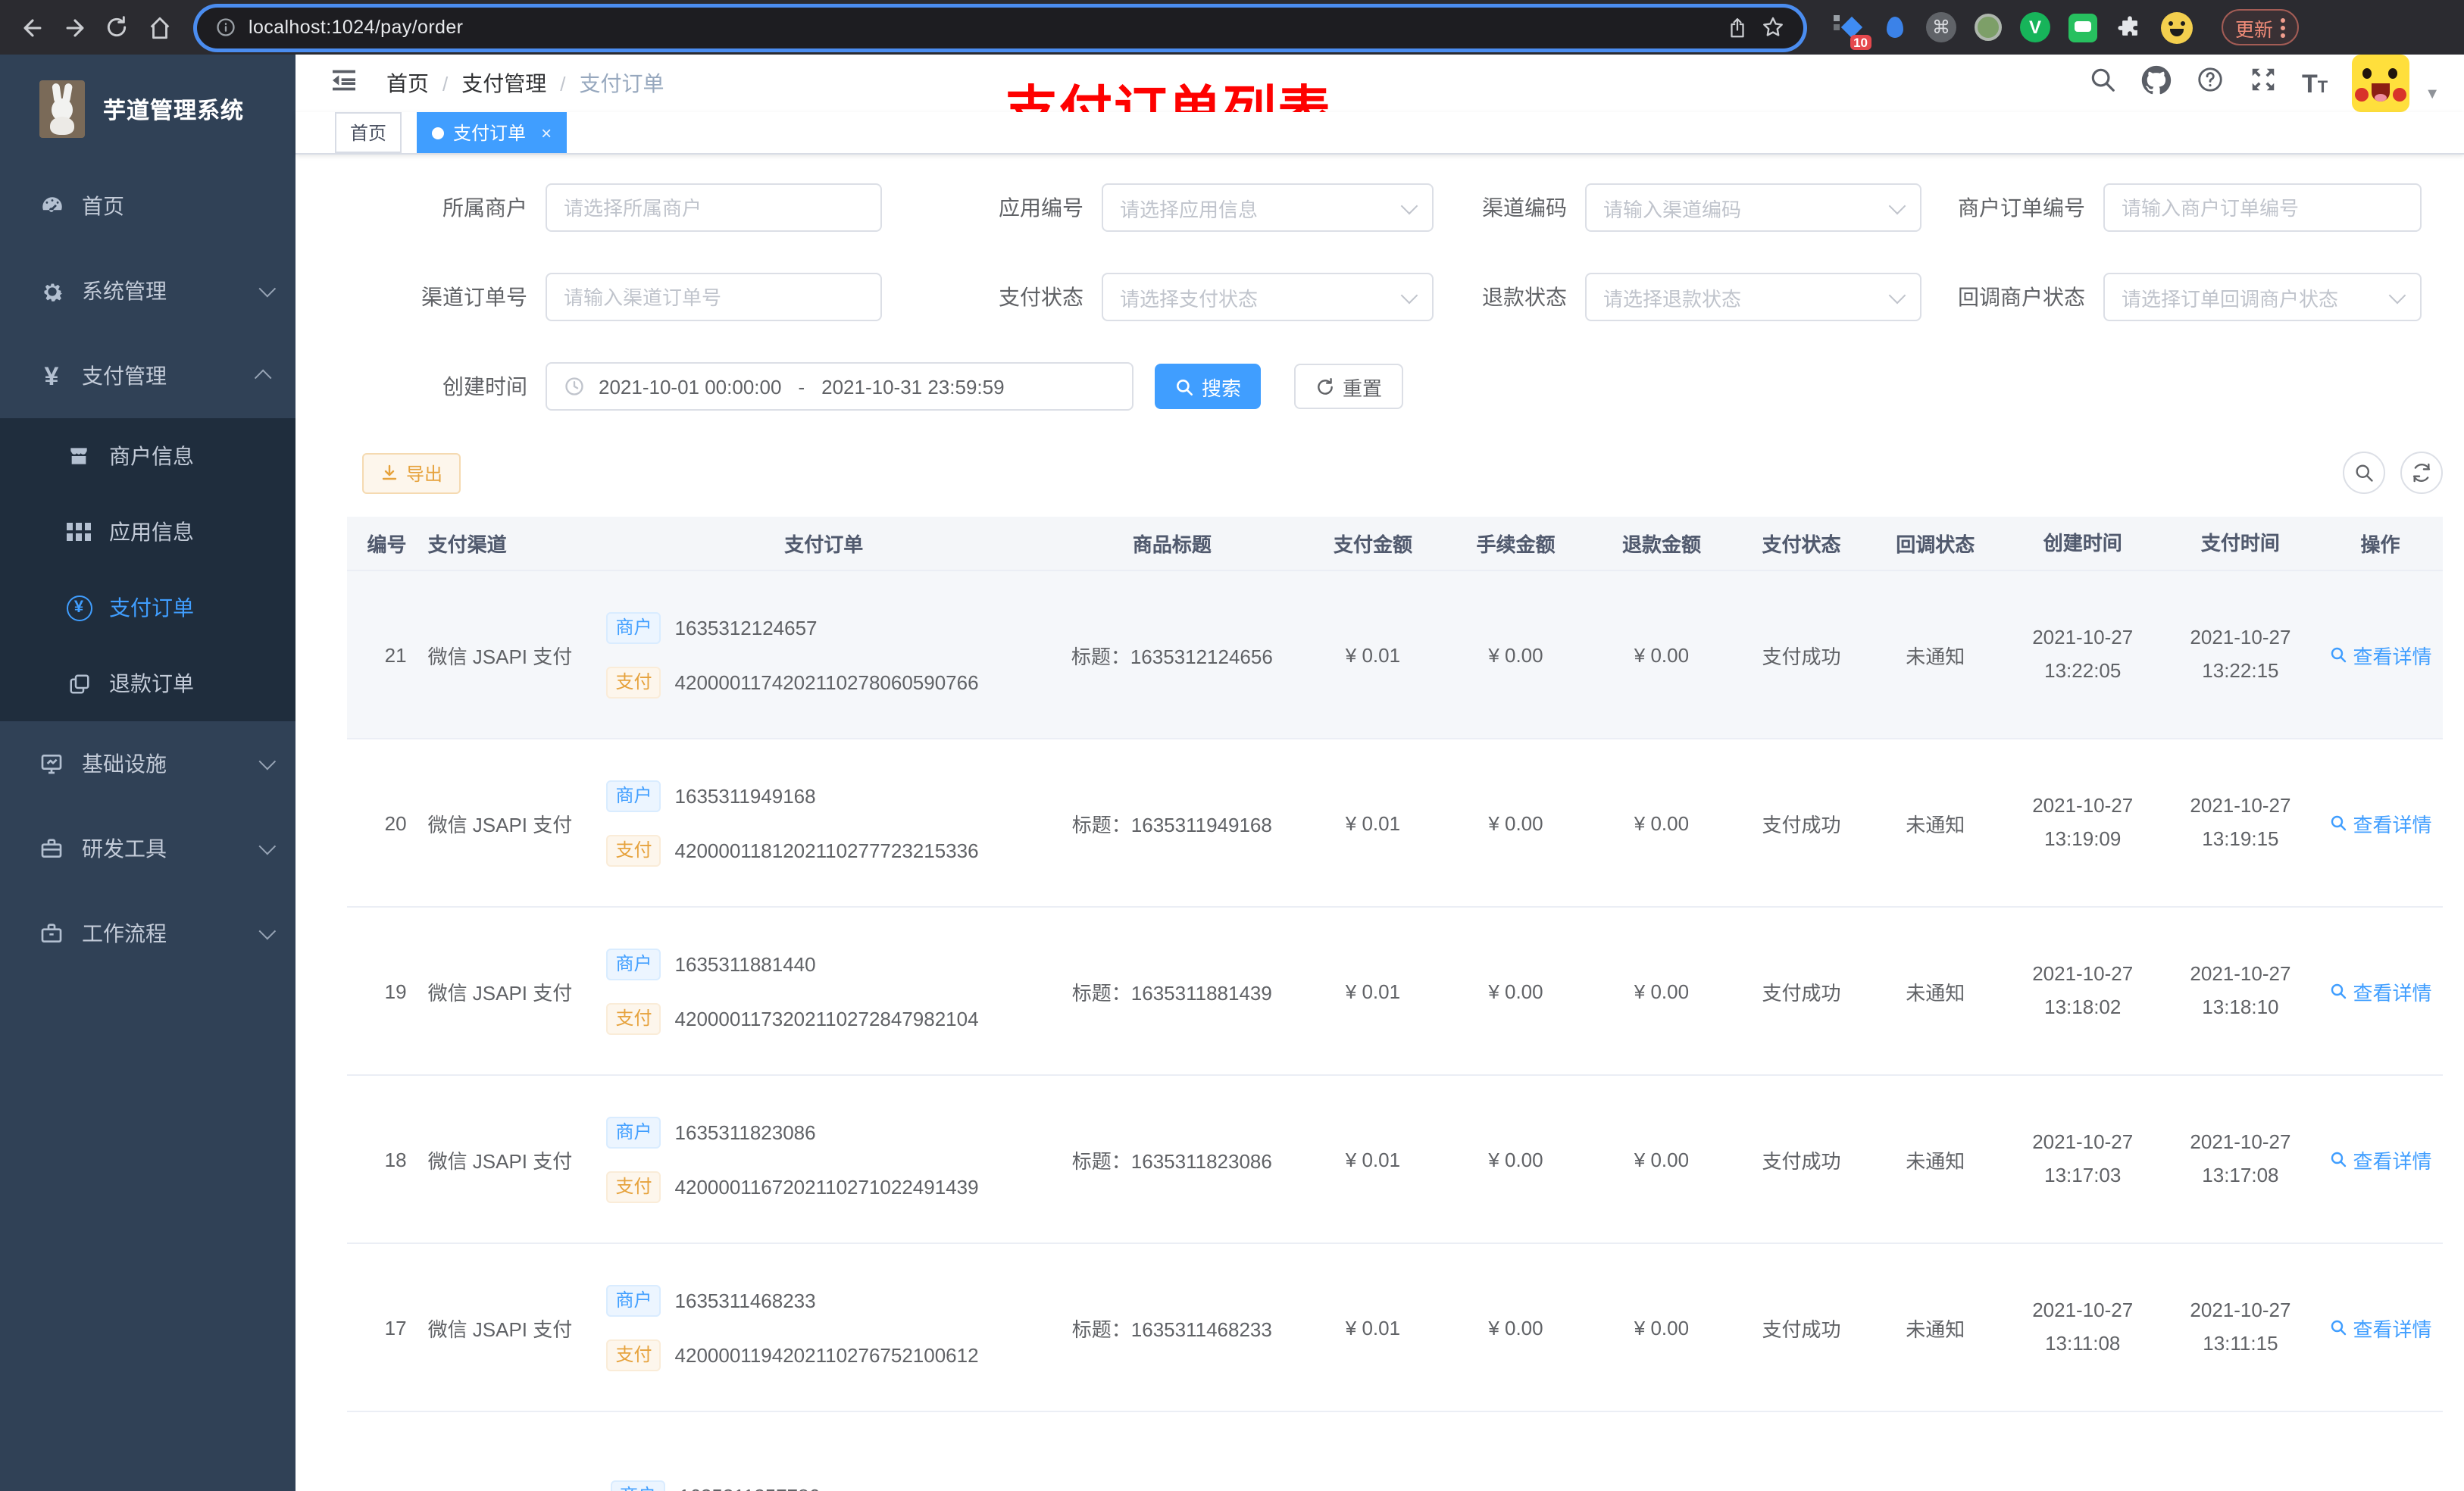  Describe the element at coordinates (2421, 473) in the screenshot. I see `refresh-table-button` at that location.